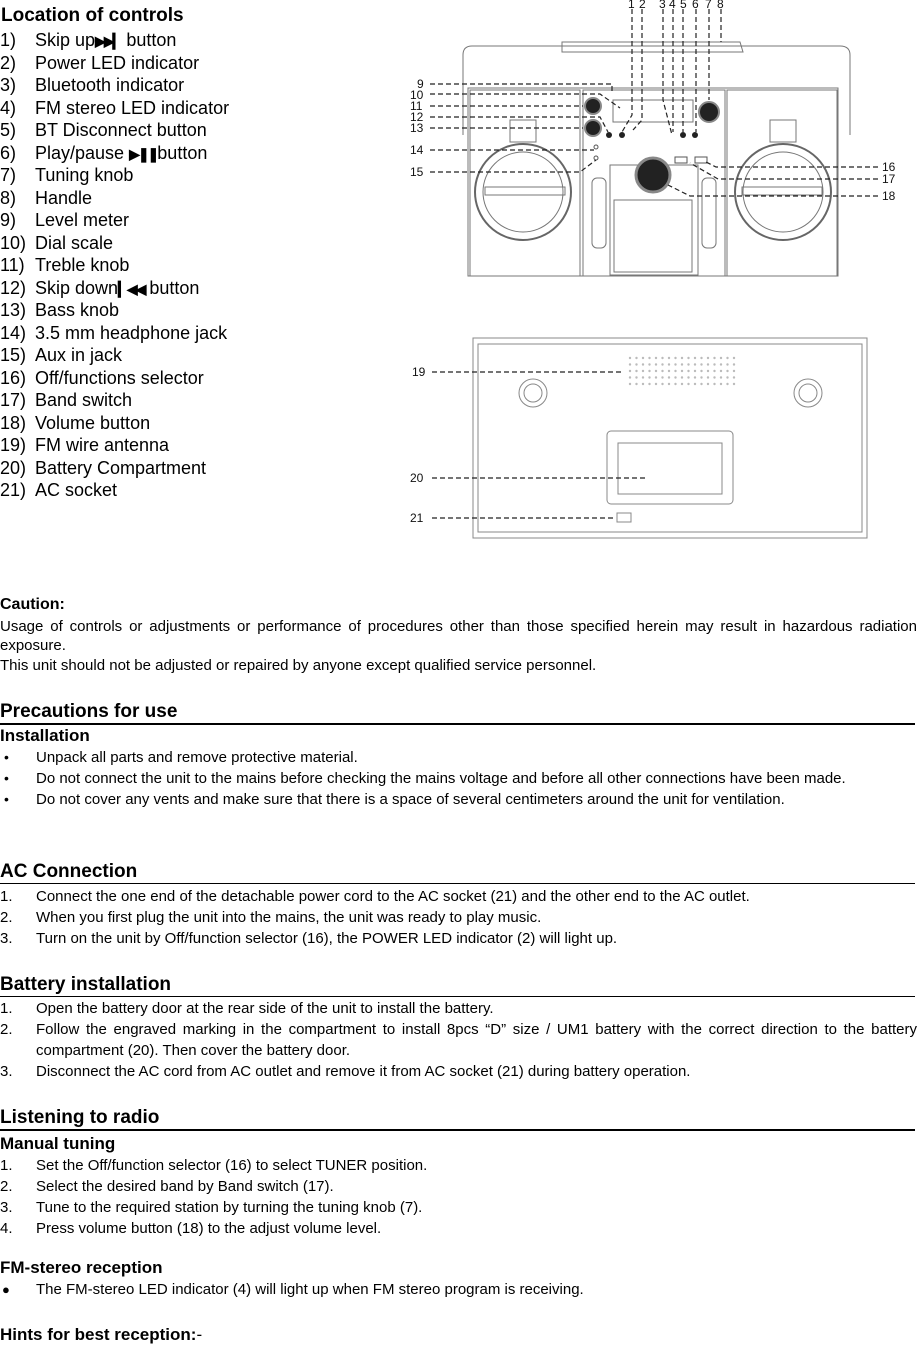  What do you see at coordinates (13, 467) in the screenshot?
I see `control-number: 20)` at bounding box center [13, 467].